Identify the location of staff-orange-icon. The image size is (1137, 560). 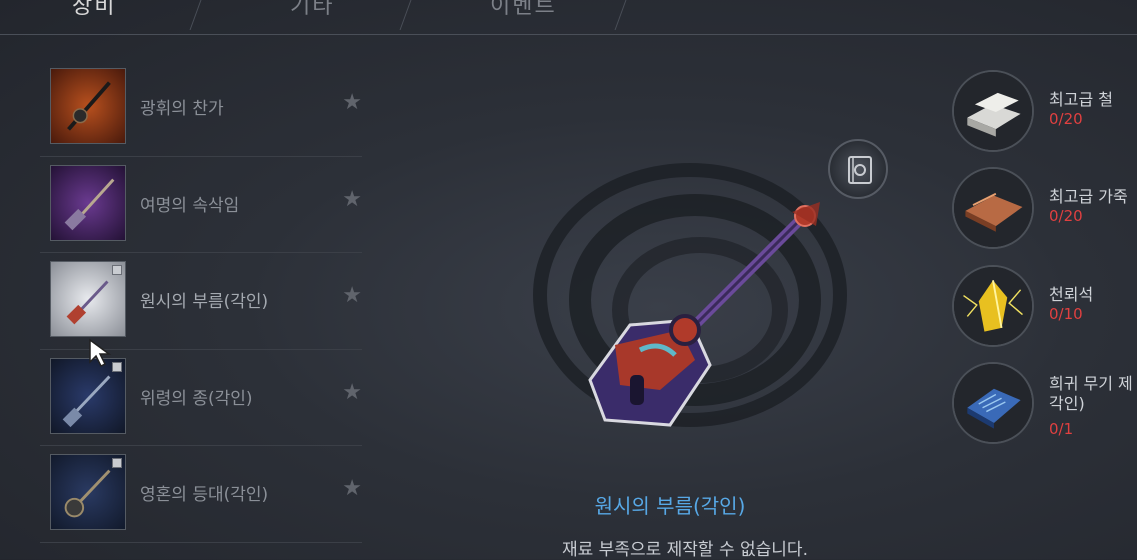
(88, 106).